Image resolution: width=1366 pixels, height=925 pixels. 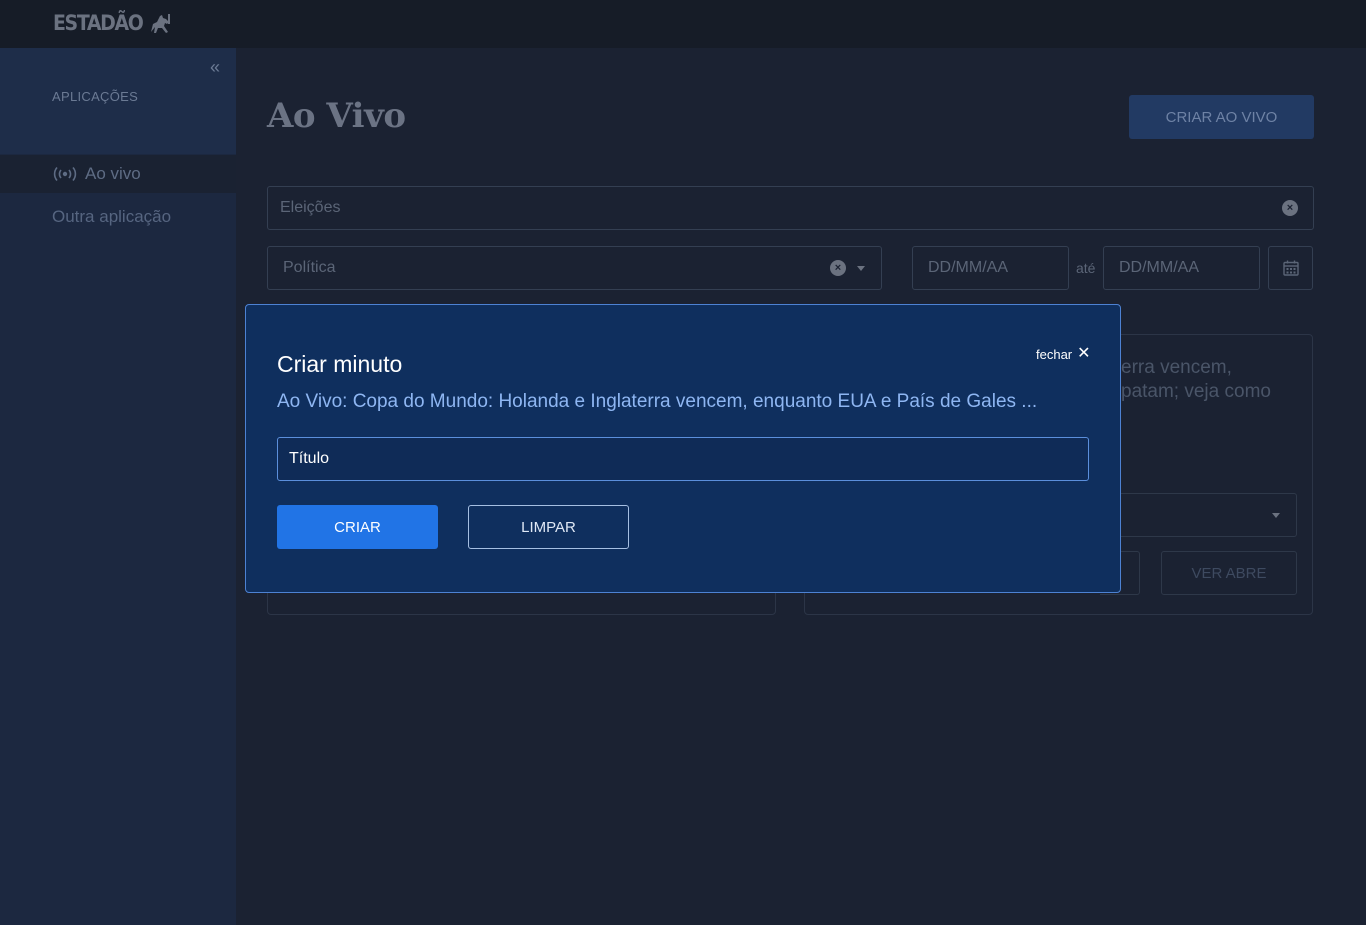 I want to click on live-card-title: erra vencem, patam; veja como, so click(x=1196, y=380).